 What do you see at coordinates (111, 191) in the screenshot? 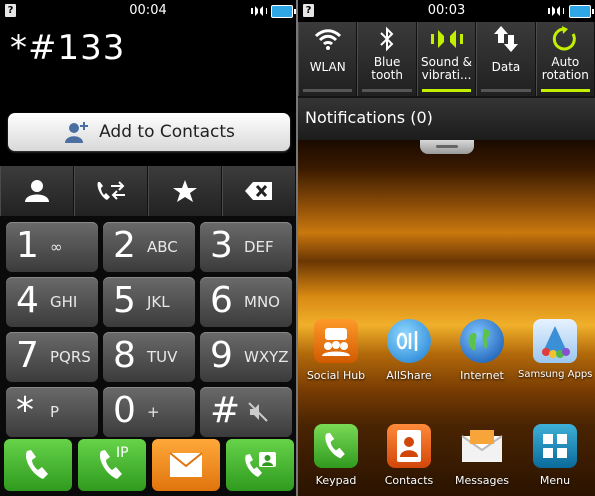
I see `tab-logs` at bounding box center [111, 191].